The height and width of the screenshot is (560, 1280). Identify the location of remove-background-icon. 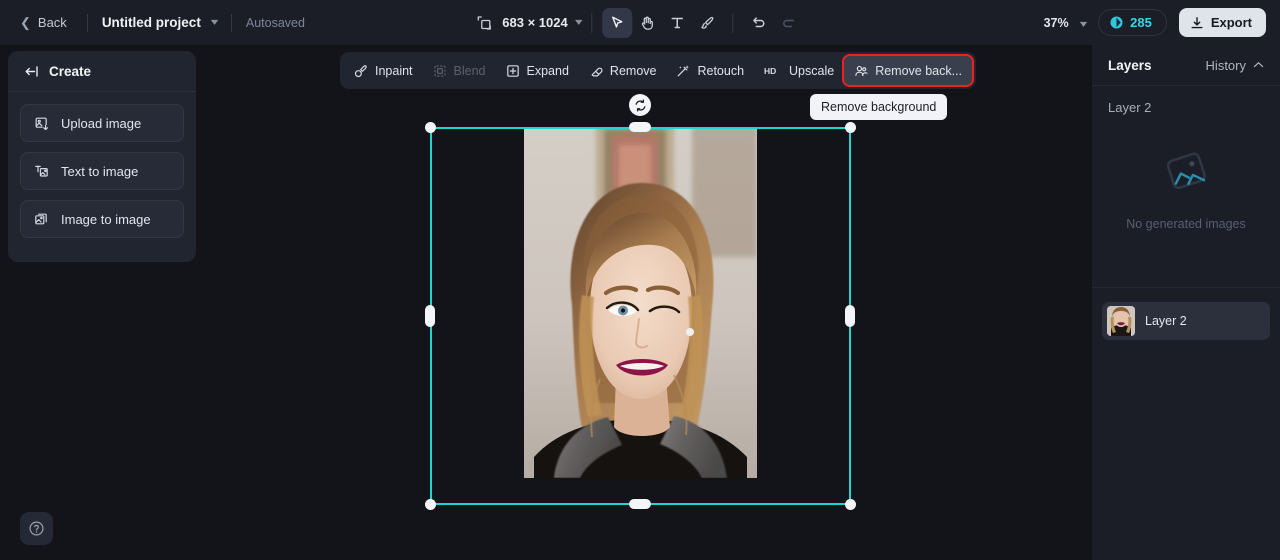
(861, 71).